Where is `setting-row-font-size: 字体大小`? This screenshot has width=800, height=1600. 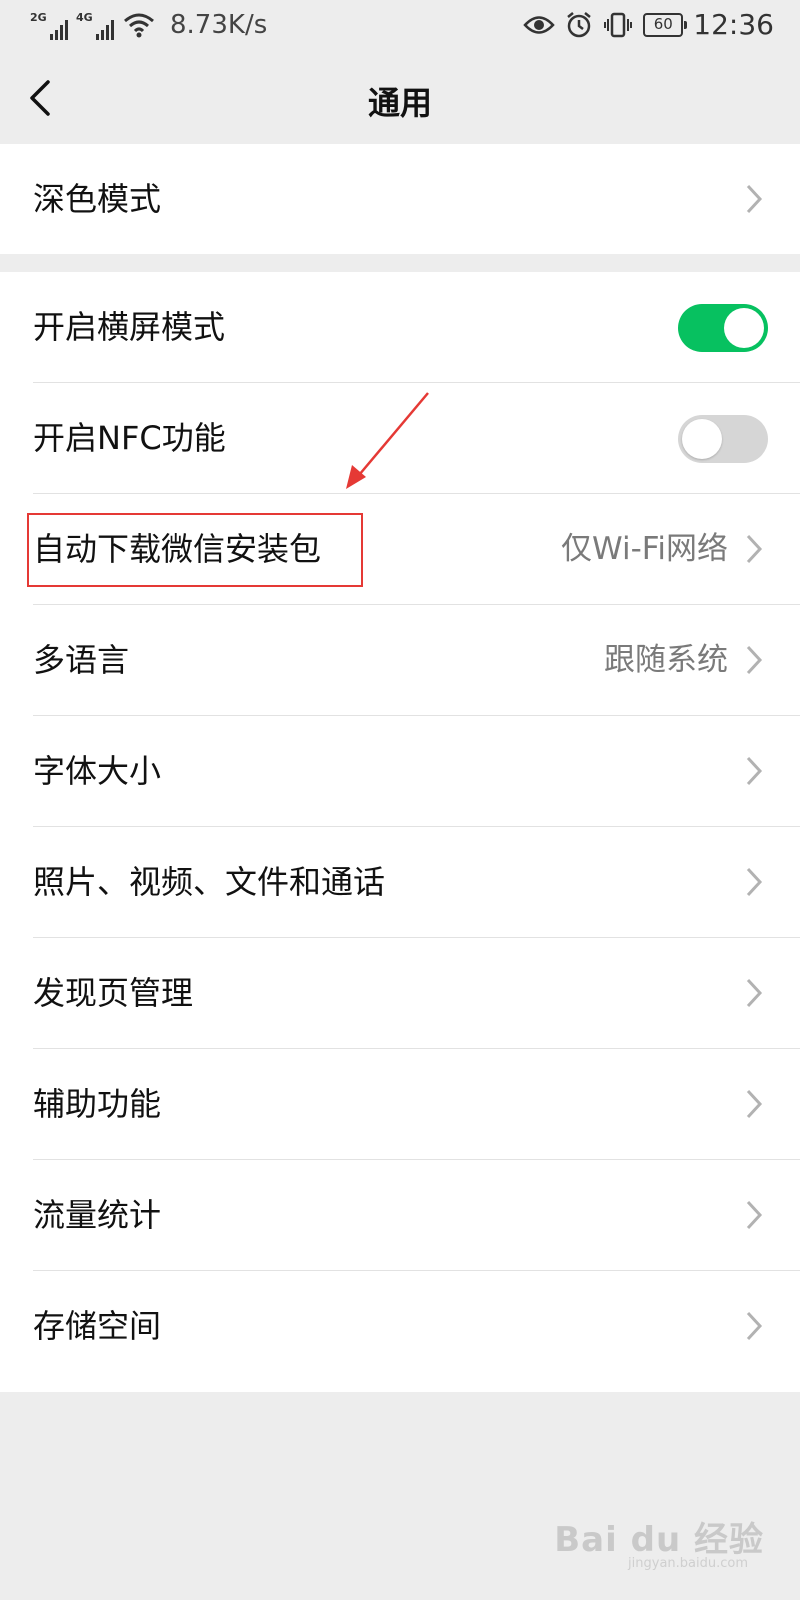 setting-row-font-size: 字体大小 is located at coordinates (400, 771).